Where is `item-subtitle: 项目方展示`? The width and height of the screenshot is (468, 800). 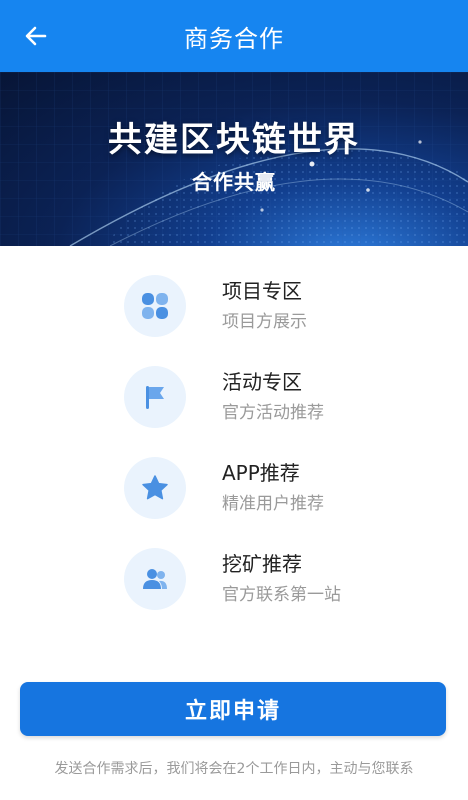 item-subtitle: 项目方展示 is located at coordinates (264, 322).